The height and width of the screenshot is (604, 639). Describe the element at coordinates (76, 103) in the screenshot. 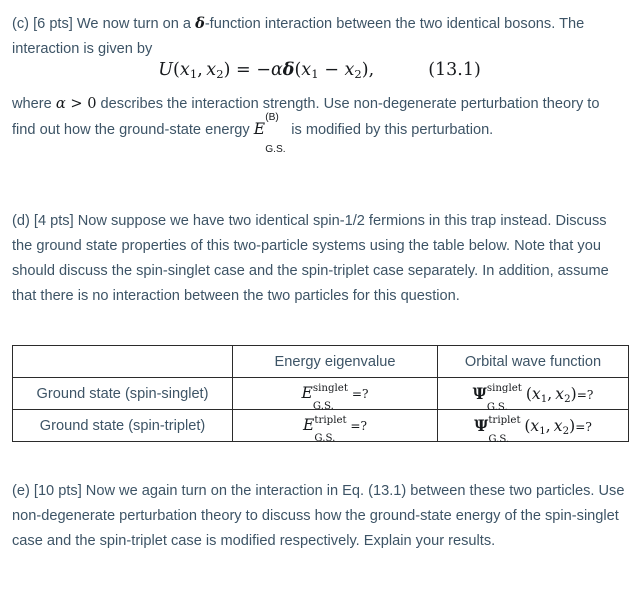

I see `greater-than-sign: >` at that location.